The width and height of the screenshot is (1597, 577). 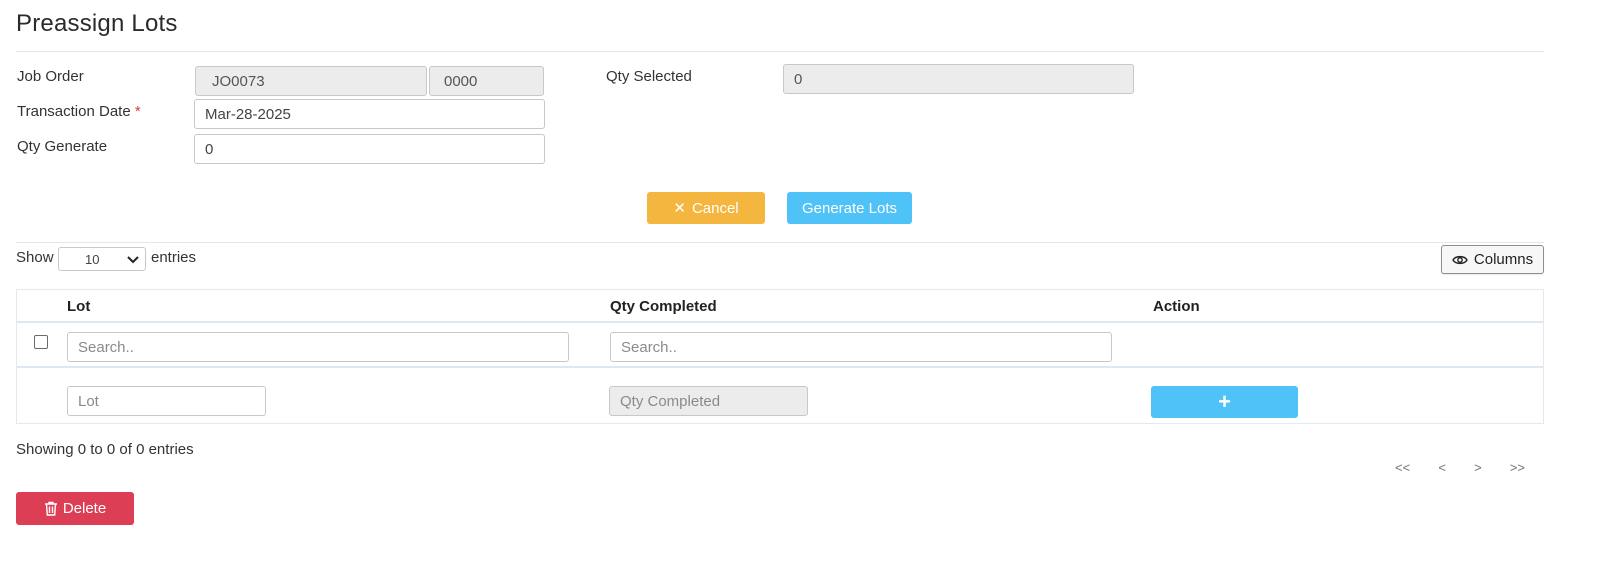 I want to click on transaction-date-input: Mar-28-2025, so click(x=369, y=114).